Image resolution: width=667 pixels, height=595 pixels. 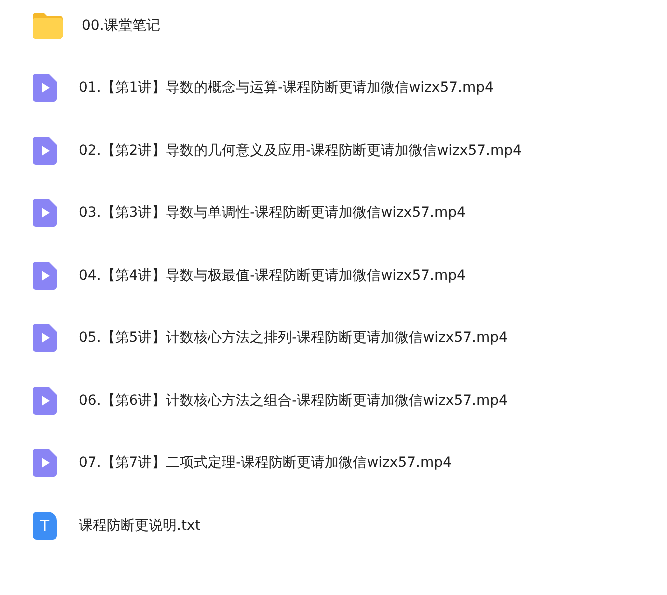 I want to click on file-name: 02.【第2讲】导数的几何意义及应用-课程防断更请加微信wizx57.mp4, so click(x=300, y=151).